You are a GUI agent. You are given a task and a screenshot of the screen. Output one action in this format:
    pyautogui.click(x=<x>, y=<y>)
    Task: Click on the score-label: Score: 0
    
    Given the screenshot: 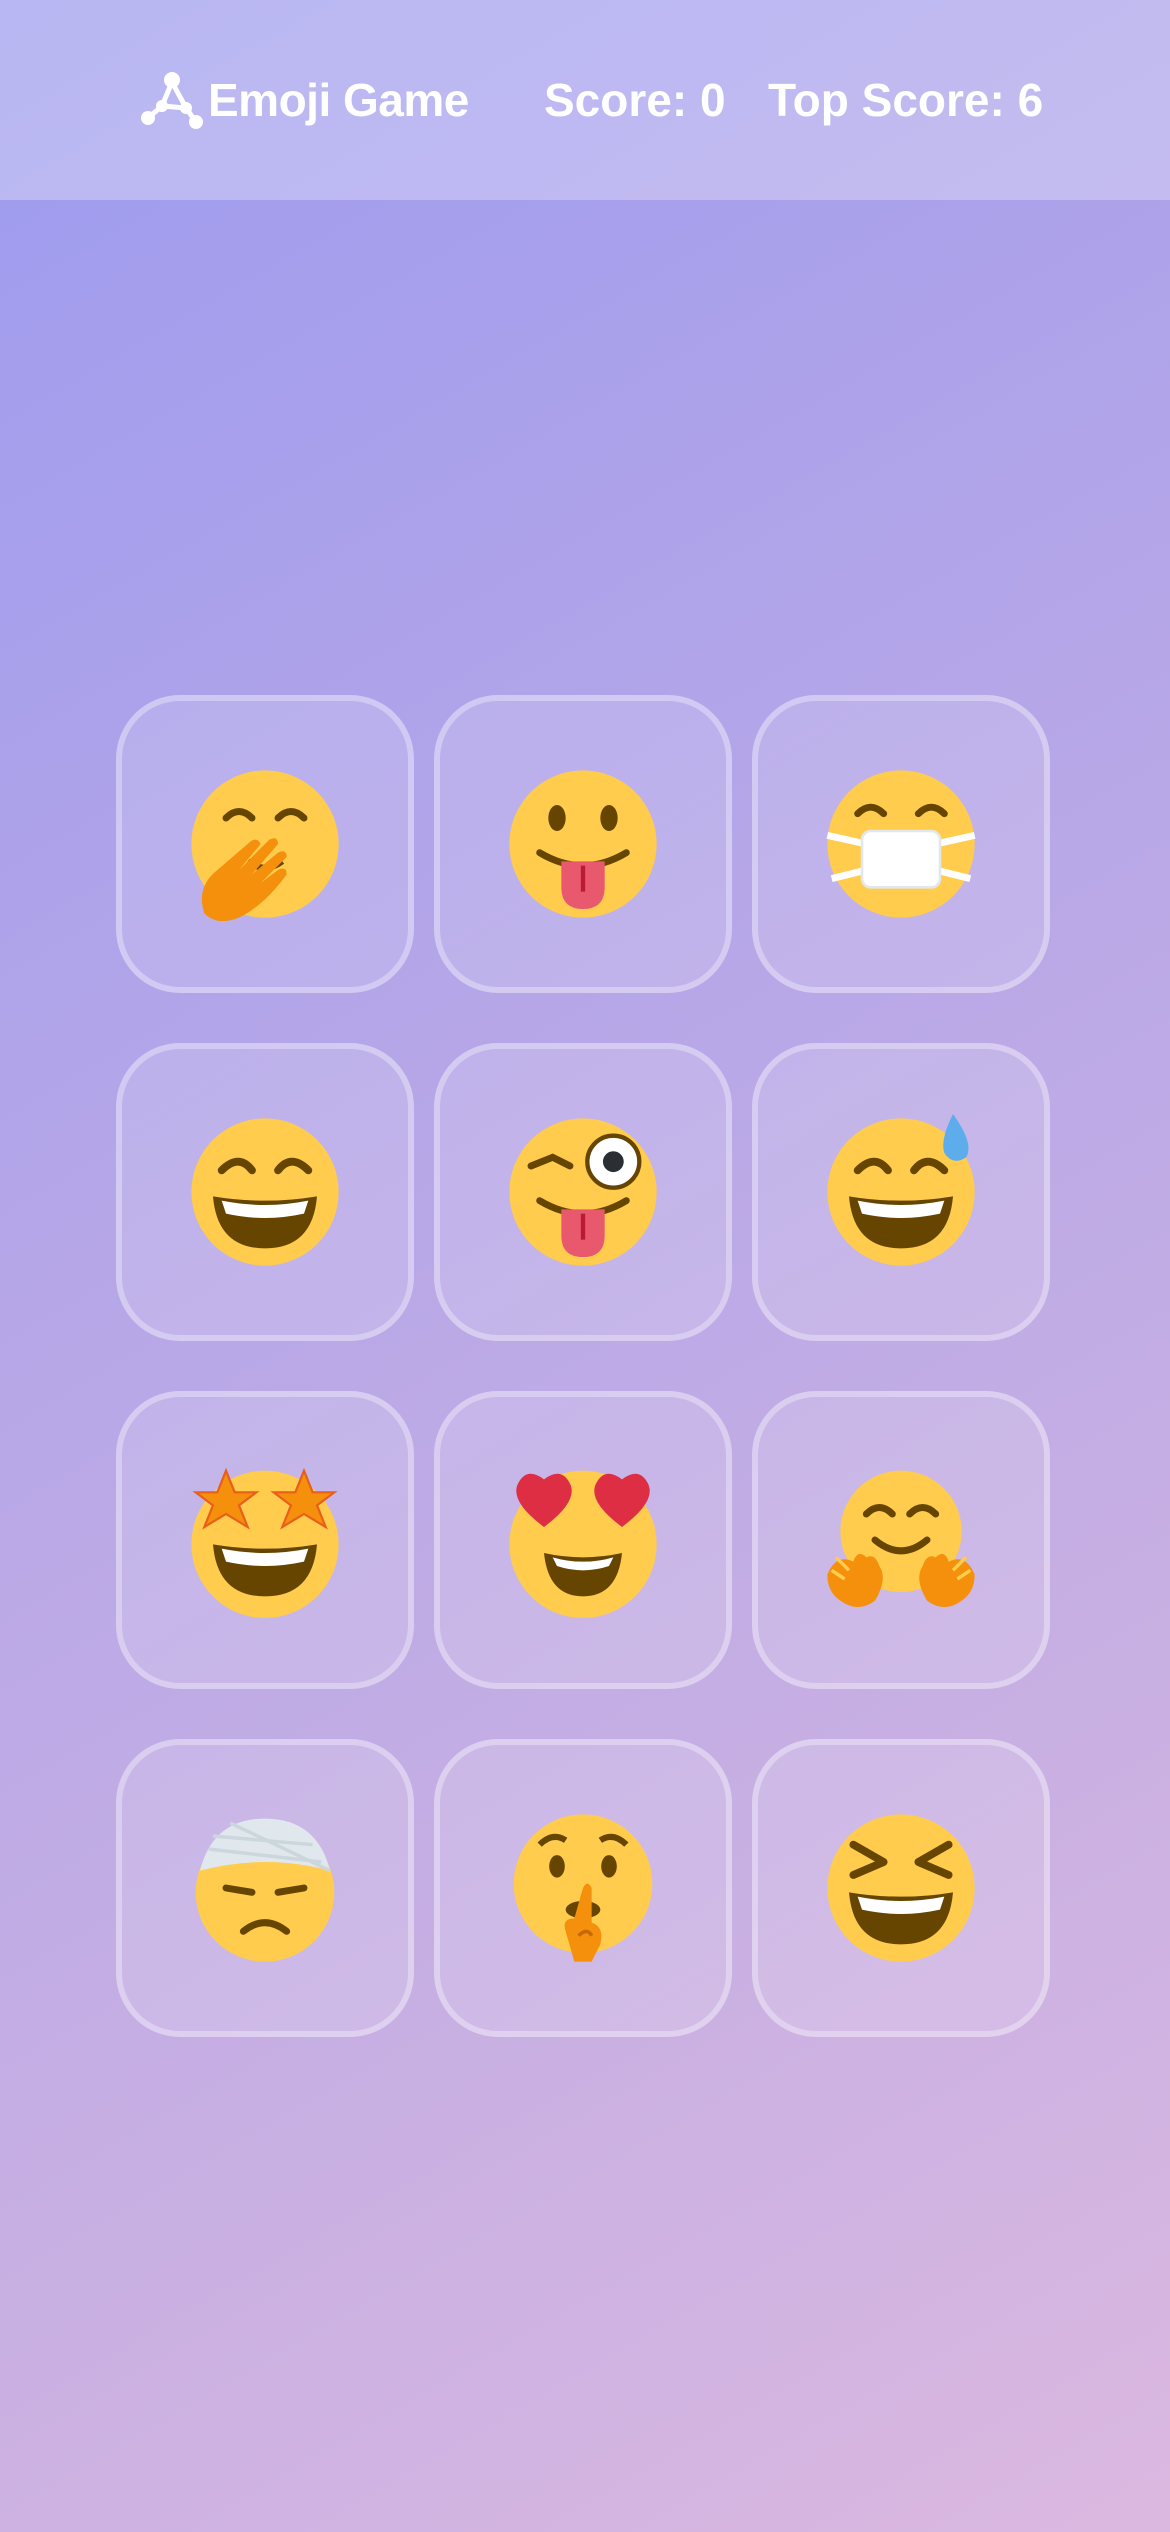 What is the action you would take?
    pyautogui.click(x=635, y=100)
    